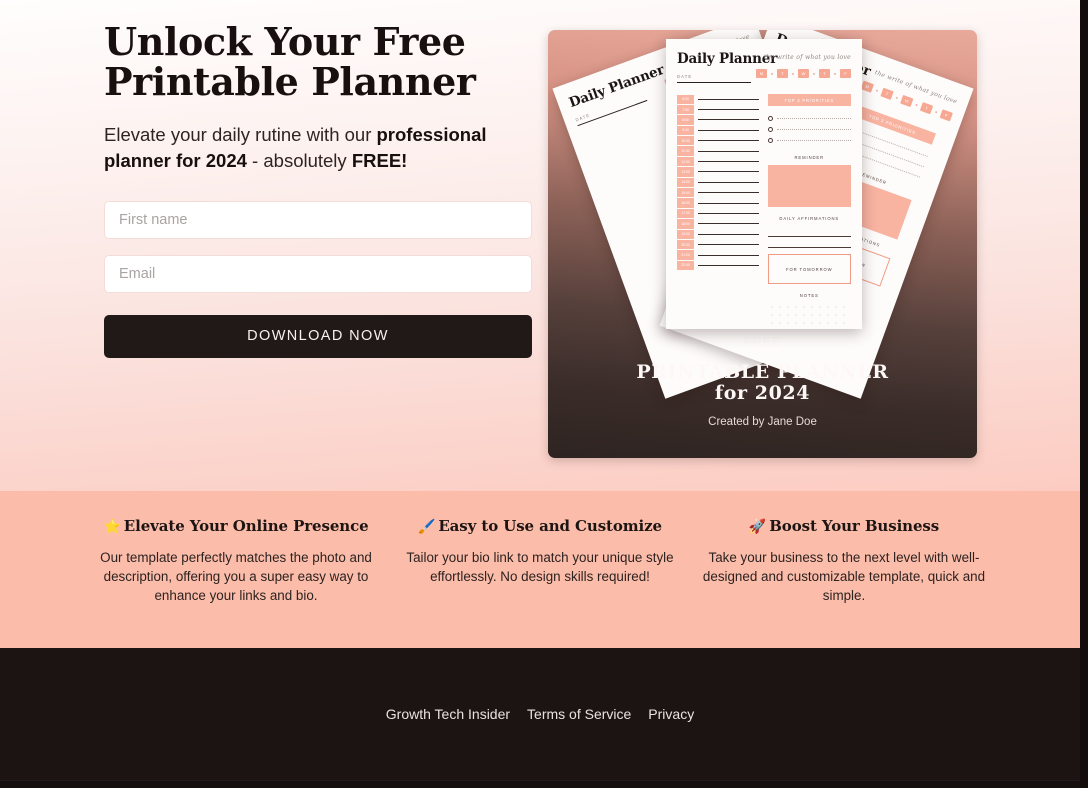  What do you see at coordinates (807, 57) in the screenshot?
I see `sheet-script-line: the write of what you love` at bounding box center [807, 57].